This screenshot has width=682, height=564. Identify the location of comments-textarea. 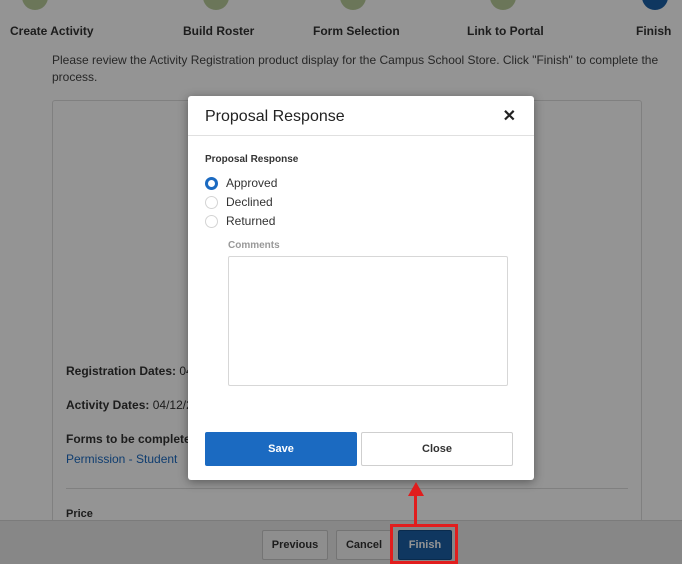
(368, 321).